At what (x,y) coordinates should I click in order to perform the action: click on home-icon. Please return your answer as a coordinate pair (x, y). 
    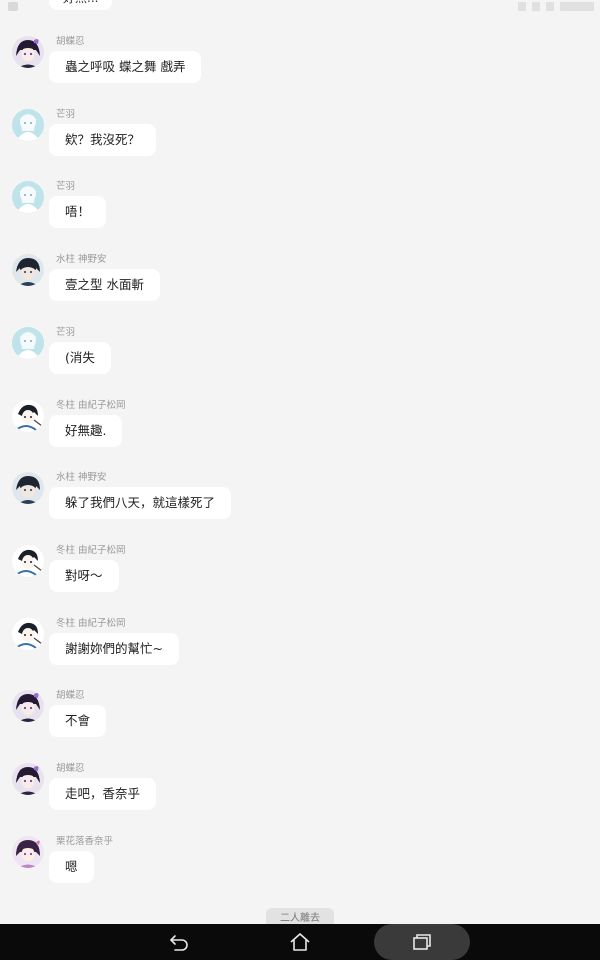
    Looking at the image, I should click on (300, 942).